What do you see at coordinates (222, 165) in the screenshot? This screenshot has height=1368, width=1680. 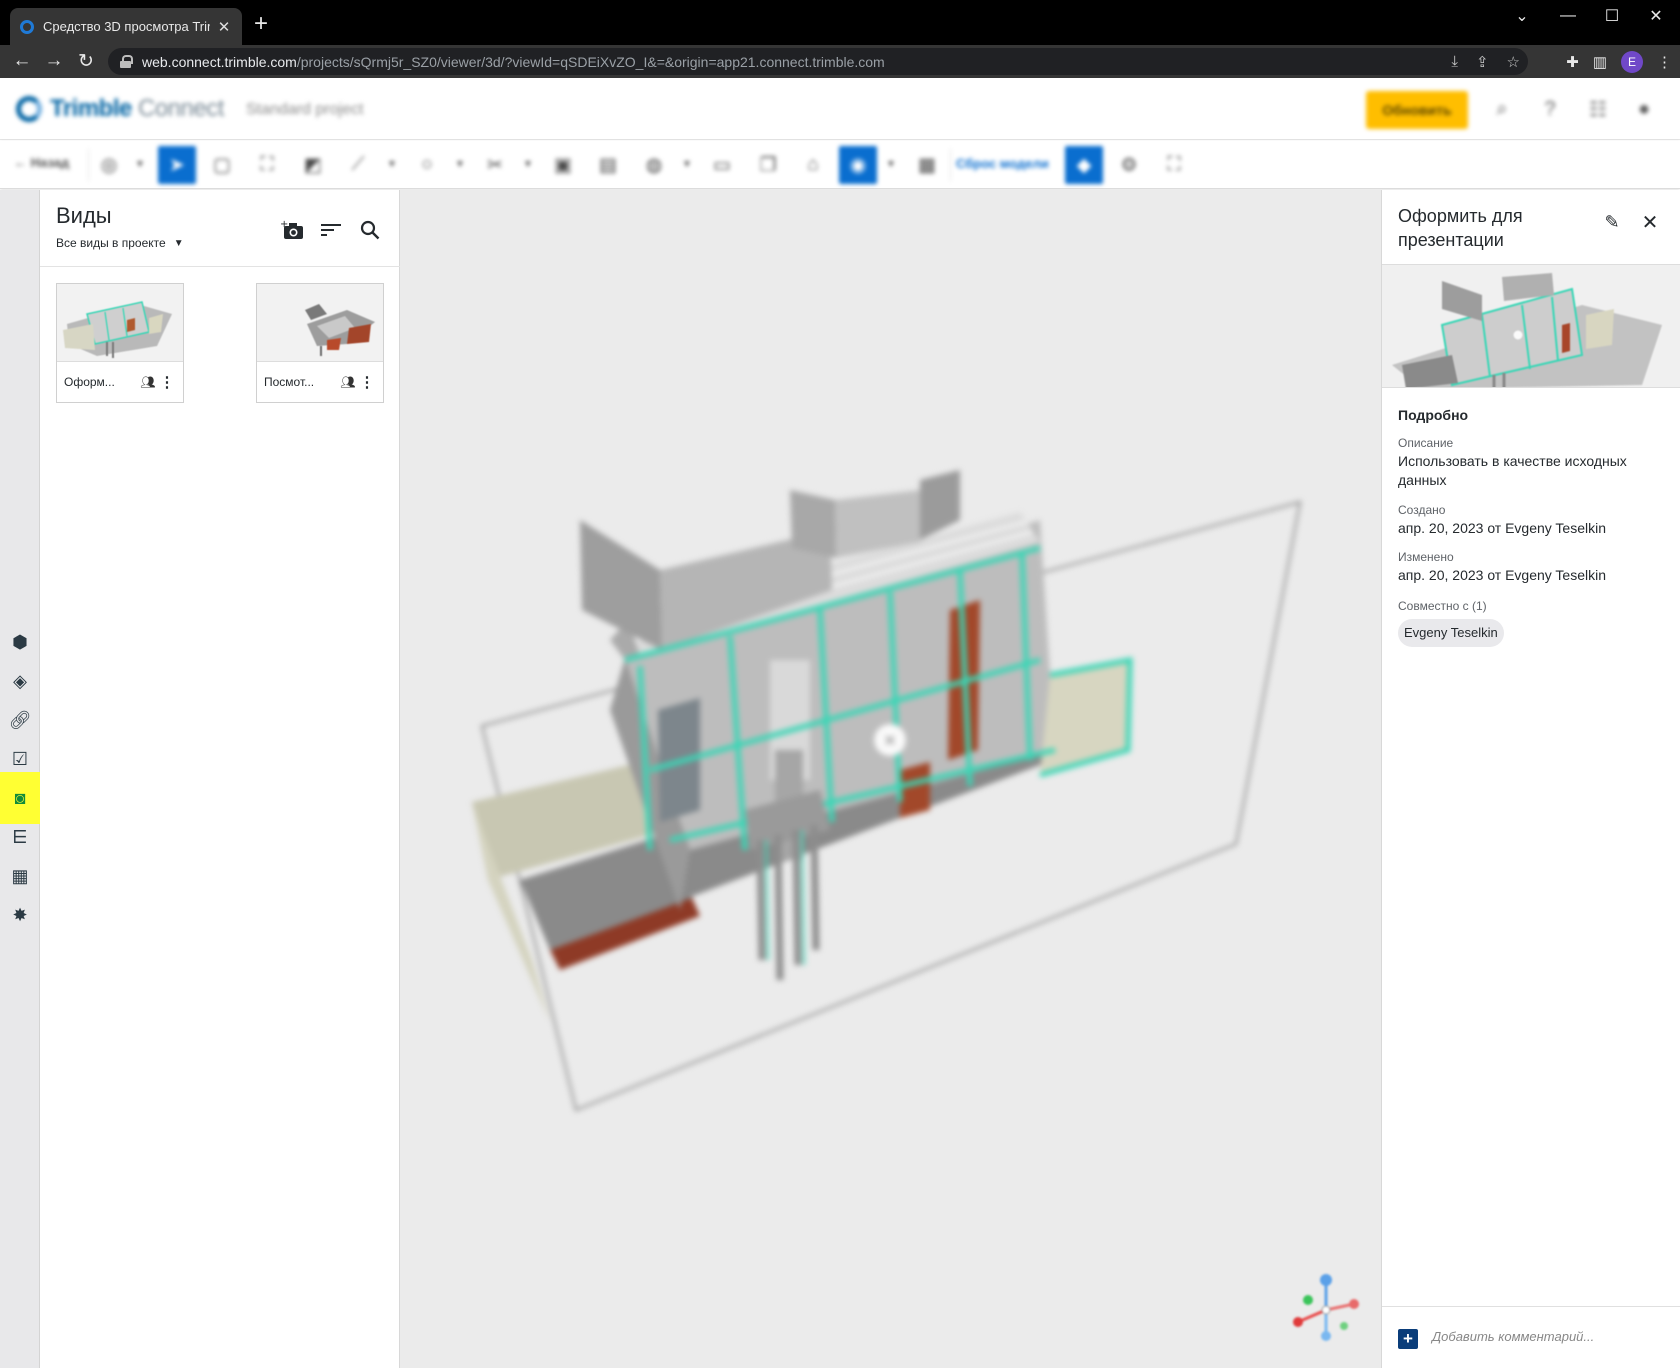 I see `box-select-icon: ▢` at bounding box center [222, 165].